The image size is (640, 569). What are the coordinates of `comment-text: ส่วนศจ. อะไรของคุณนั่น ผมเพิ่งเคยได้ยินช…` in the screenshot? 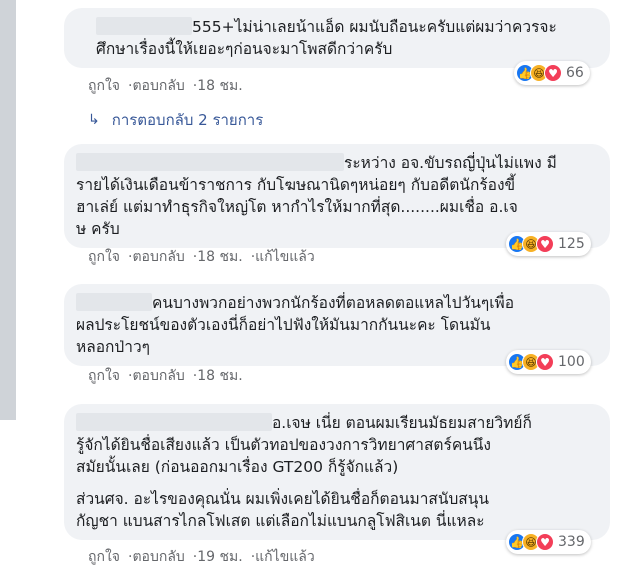 It's located at (282, 499).